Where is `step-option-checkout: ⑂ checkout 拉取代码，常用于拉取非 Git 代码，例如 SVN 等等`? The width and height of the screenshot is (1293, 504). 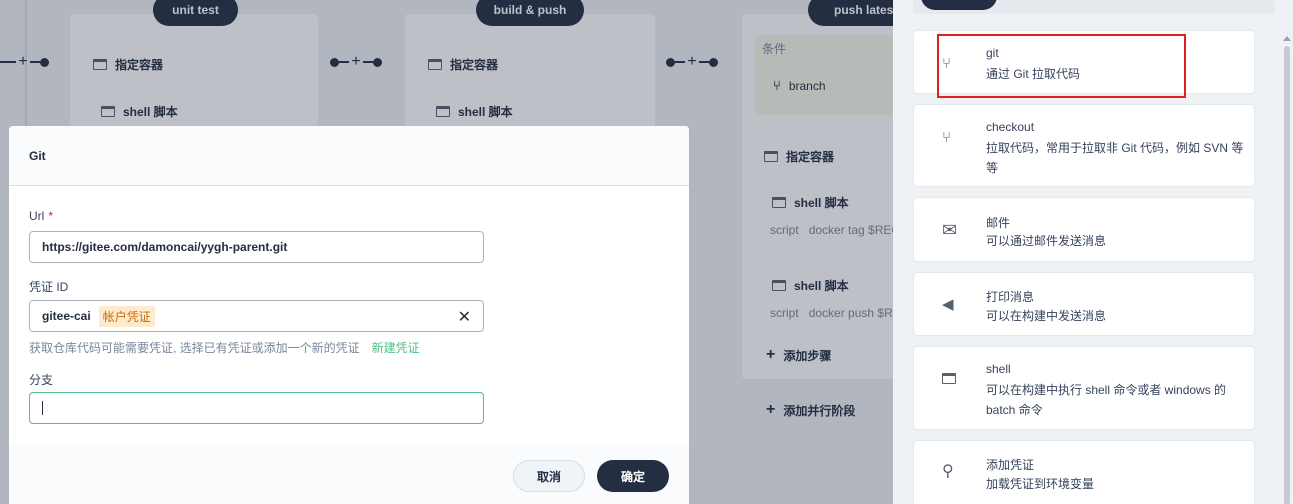
step-option-checkout: ⑂ checkout 拉取代码，常用于拉取非 Git 代码，例如 SVN 等等 is located at coordinates (1084, 145).